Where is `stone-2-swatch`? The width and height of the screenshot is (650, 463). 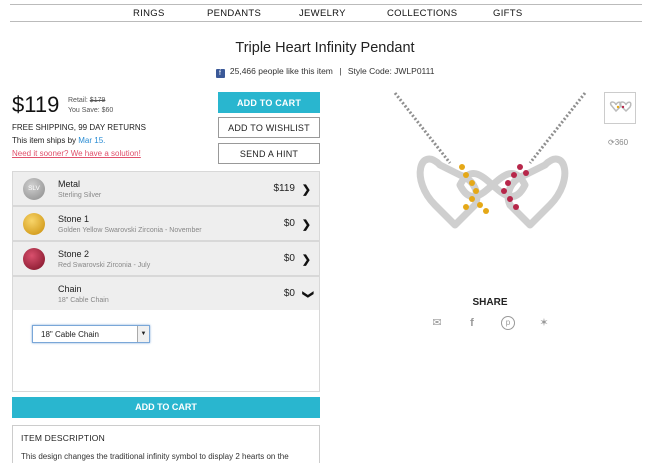
stone-2-swatch is located at coordinates (34, 259).